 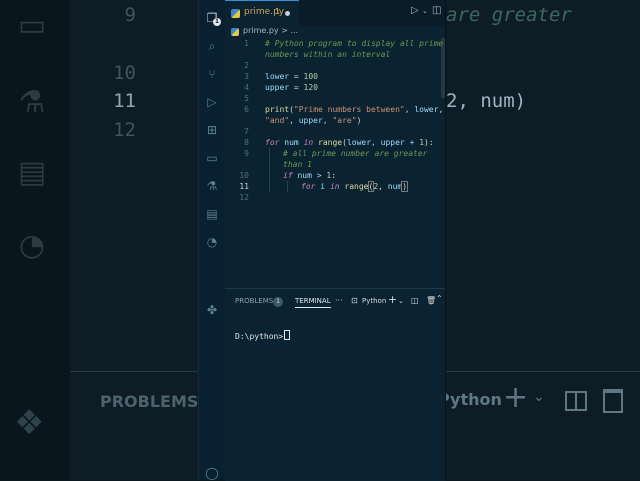 What do you see at coordinates (470, 399) in the screenshot?
I see `background-python-label: Python` at bounding box center [470, 399].